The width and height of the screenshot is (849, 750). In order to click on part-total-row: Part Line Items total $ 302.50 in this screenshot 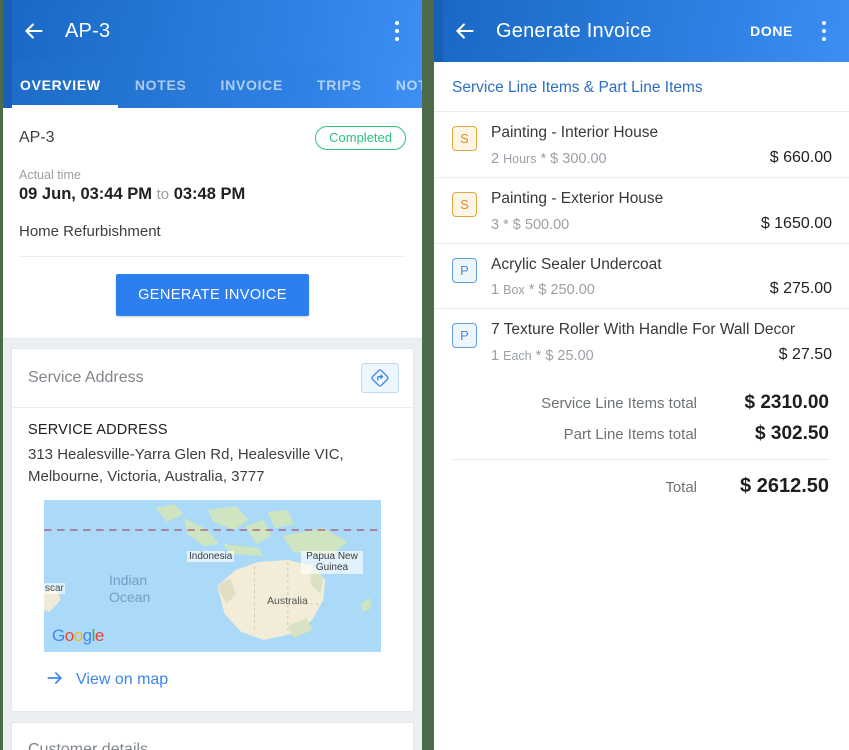, I will do `click(640, 434)`.